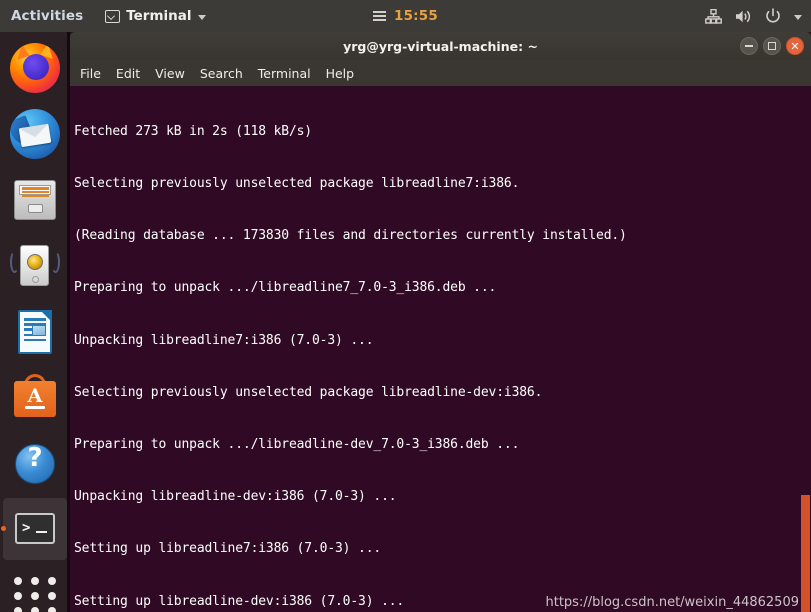 The height and width of the screenshot is (612, 811). I want to click on clock-label: 15:55, so click(416, 16).